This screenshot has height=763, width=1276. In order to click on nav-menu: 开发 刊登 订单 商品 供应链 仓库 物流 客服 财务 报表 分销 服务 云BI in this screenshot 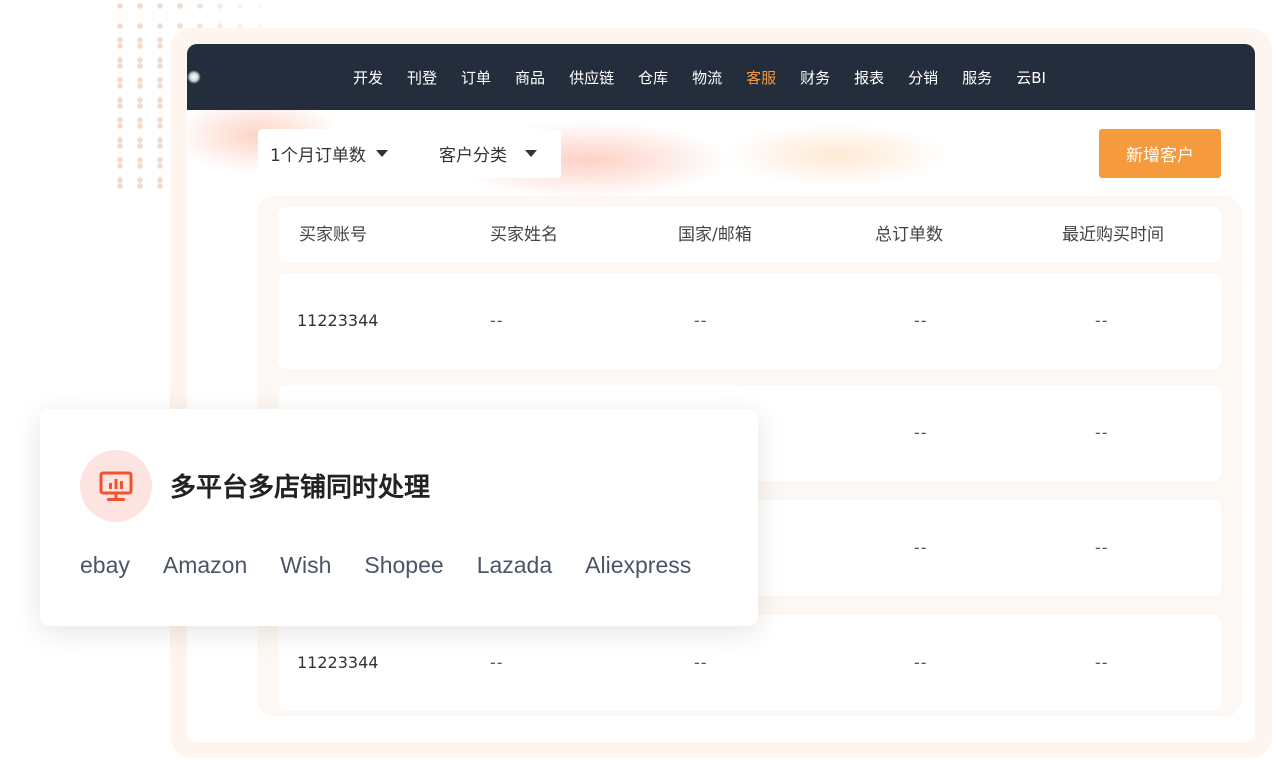, I will do `click(699, 77)`.